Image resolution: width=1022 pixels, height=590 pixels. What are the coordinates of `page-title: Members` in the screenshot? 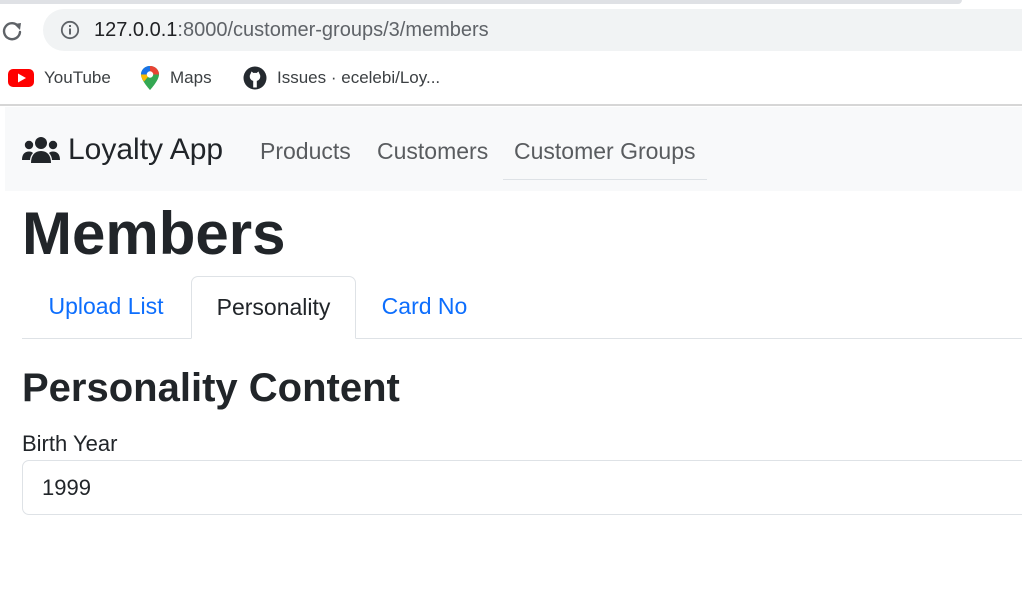 It's located at (154, 233).